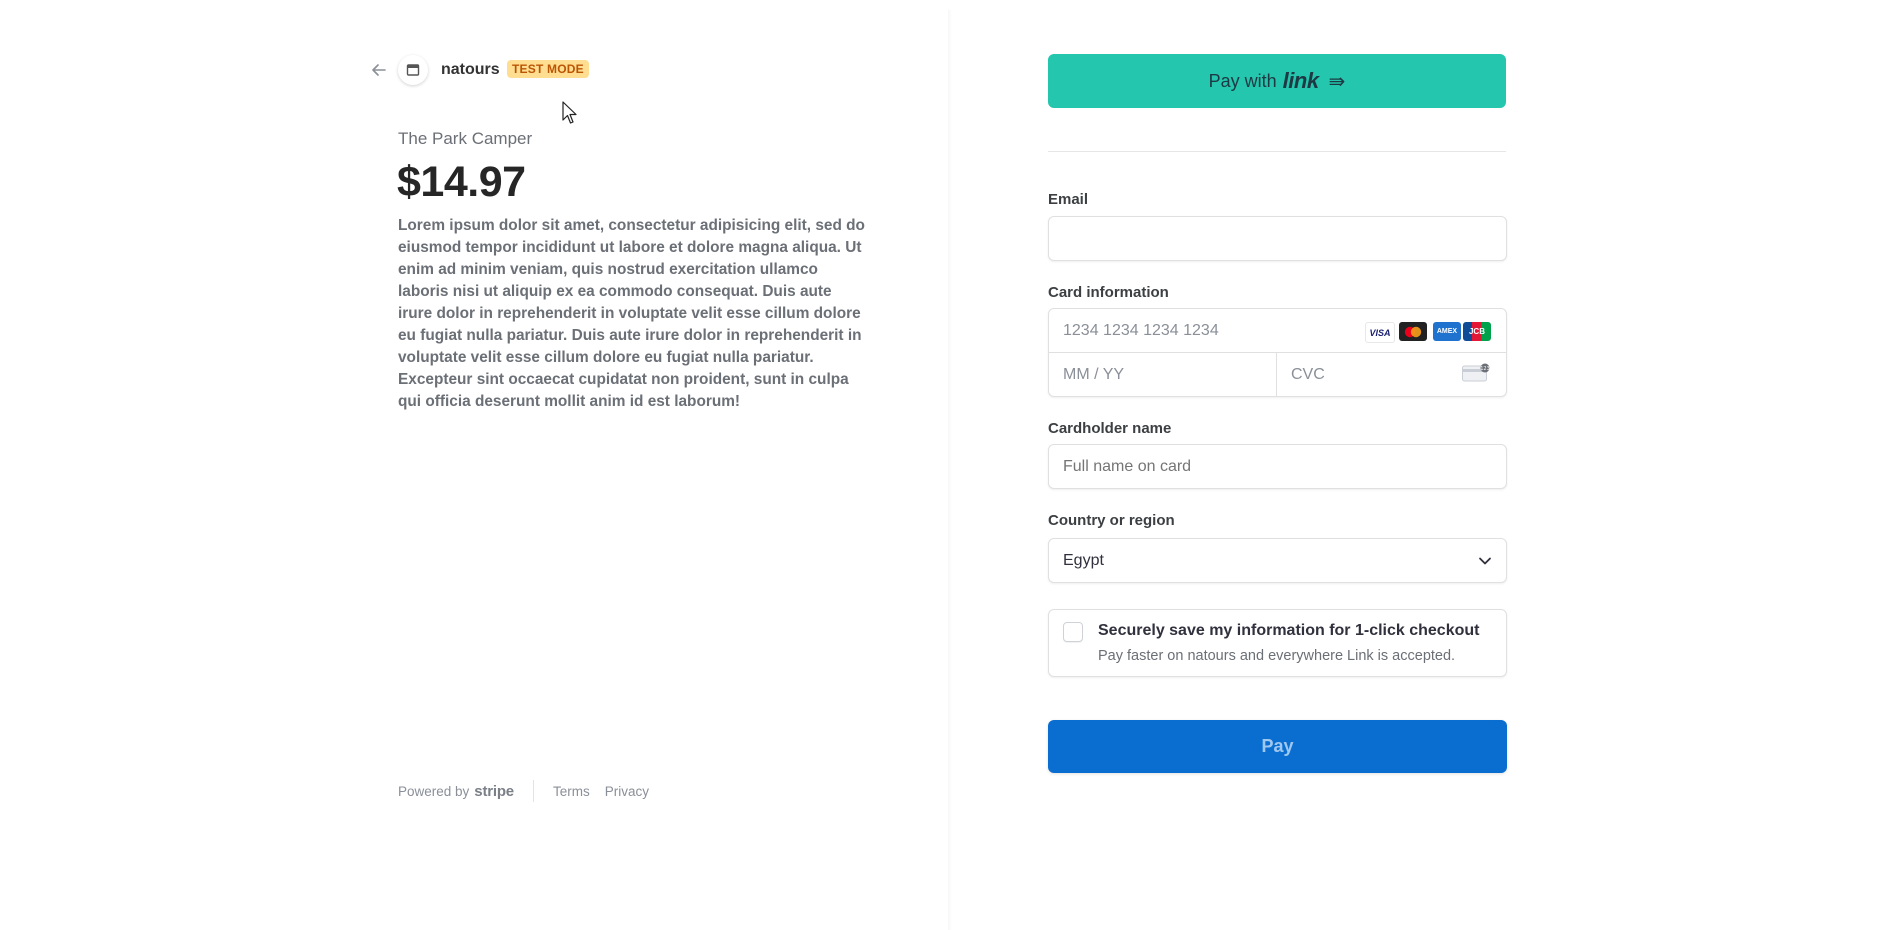 This screenshot has height=930, width=1897. I want to click on link-arrow-icon: ⇛, so click(1337, 81).